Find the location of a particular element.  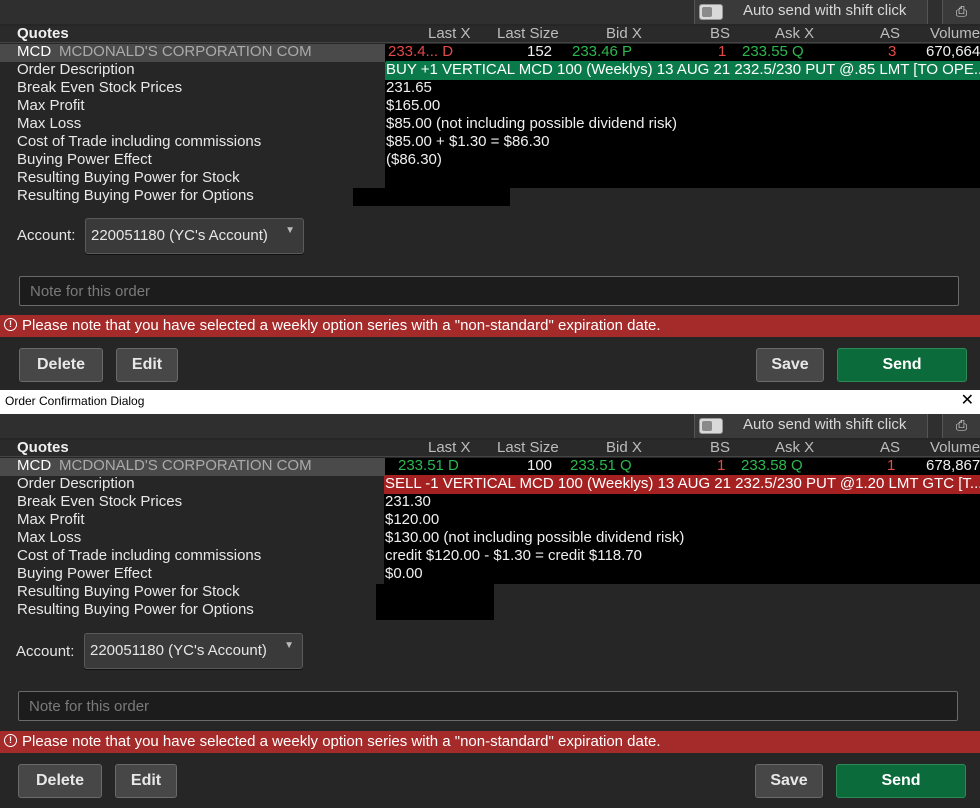

col-bid-x: Bid X is located at coordinates (624, 33).